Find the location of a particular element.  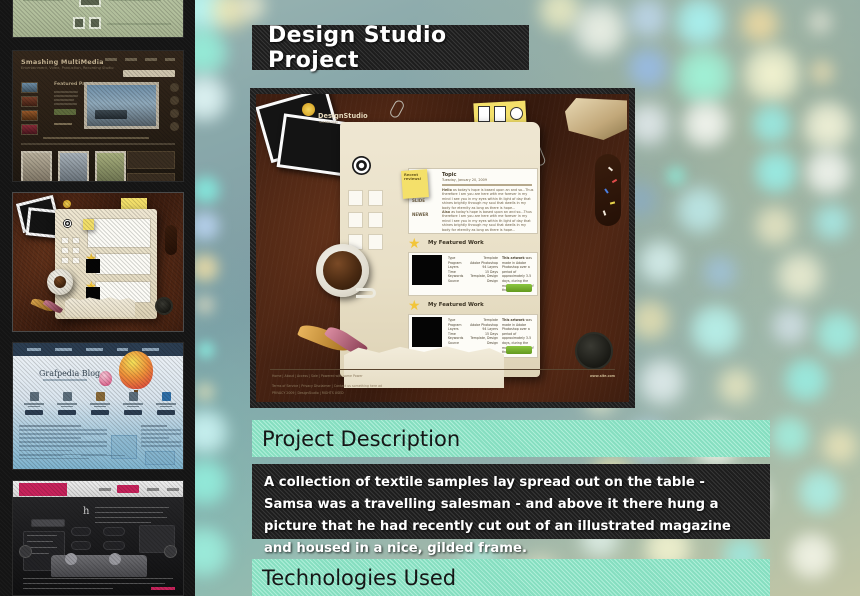

list-item is located at coordinates (98, 19).